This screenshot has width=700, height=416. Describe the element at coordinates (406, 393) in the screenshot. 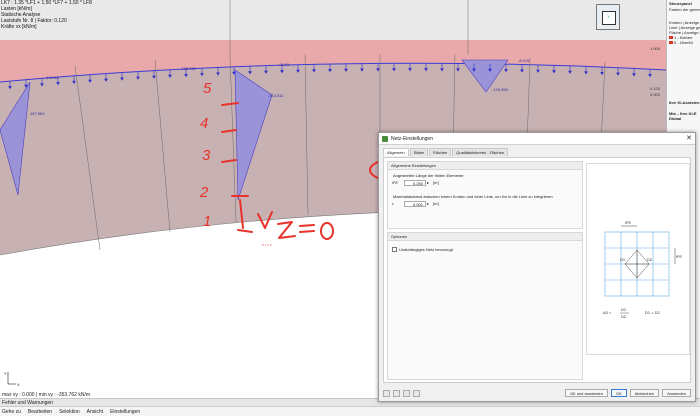

I see `open-icon` at that location.